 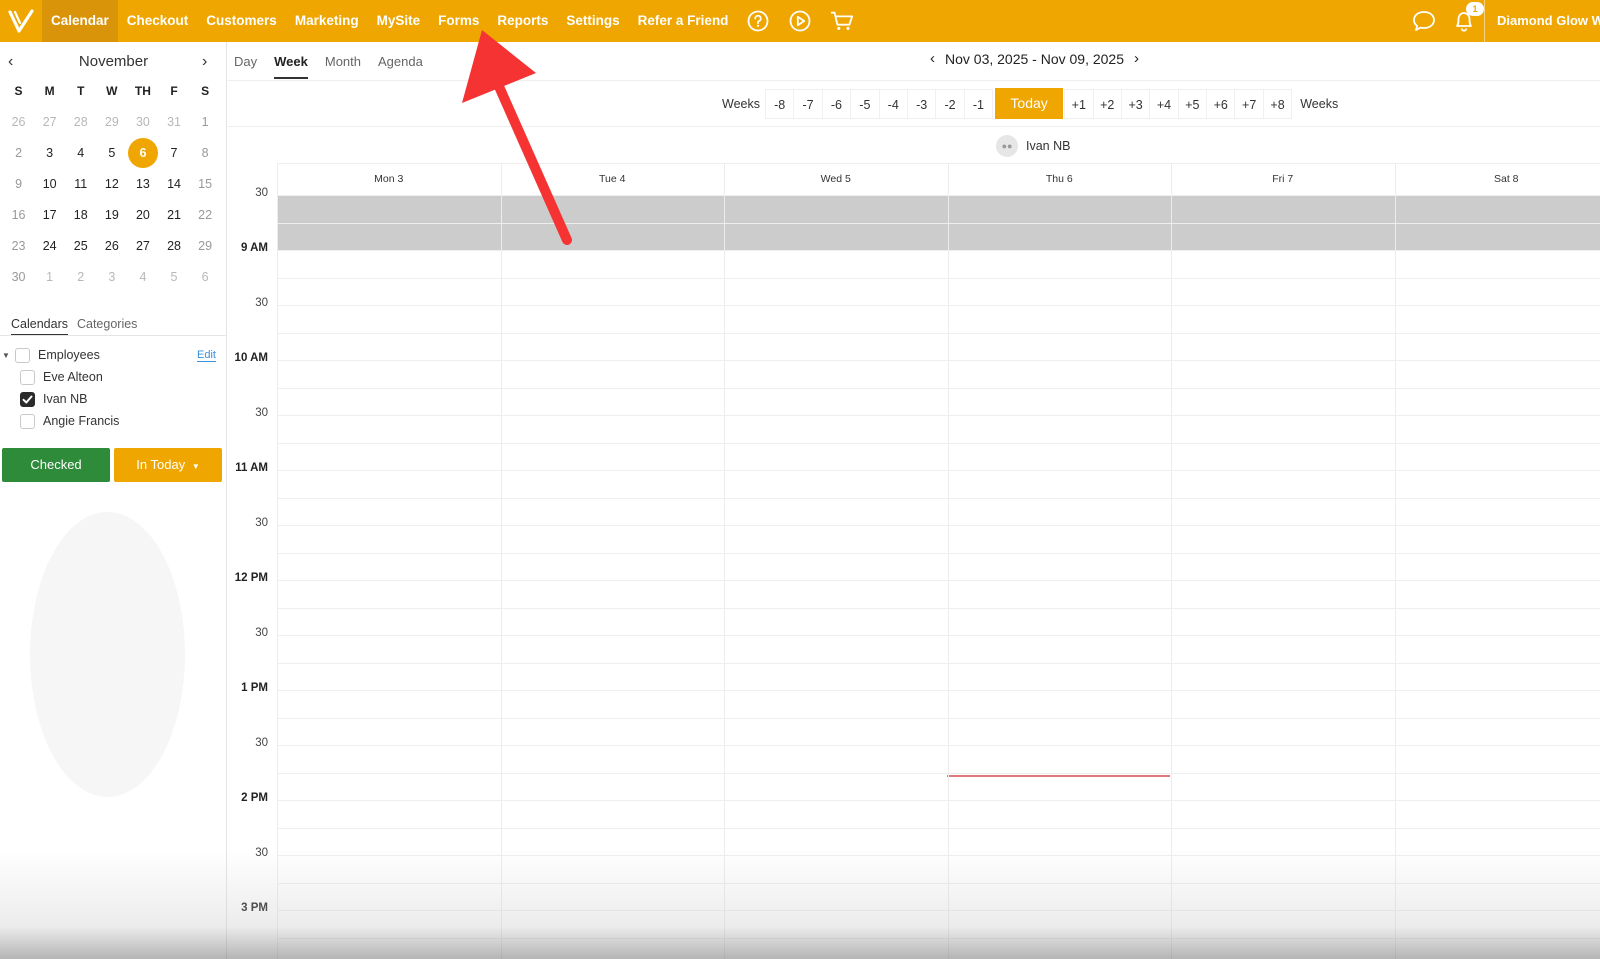 I want to click on employee-row: Ivan NB, so click(x=113, y=399).